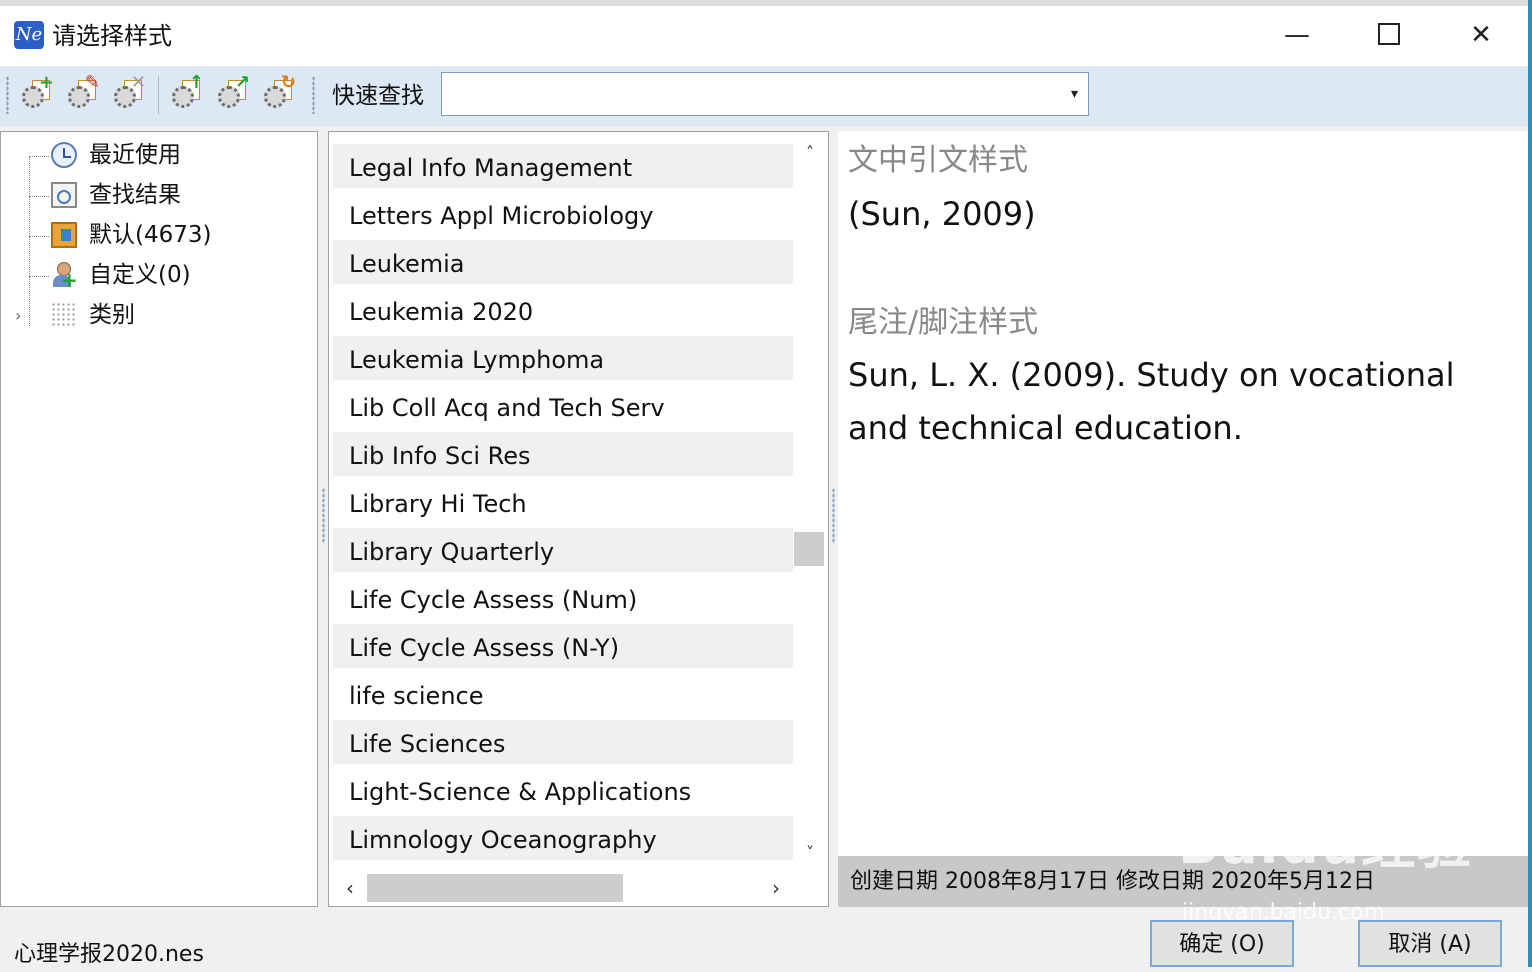 This screenshot has height=972, width=1532. What do you see at coordinates (150, 235) in the screenshot?
I see `tree-item-label: 默认(4673)` at bounding box center [150, 235].